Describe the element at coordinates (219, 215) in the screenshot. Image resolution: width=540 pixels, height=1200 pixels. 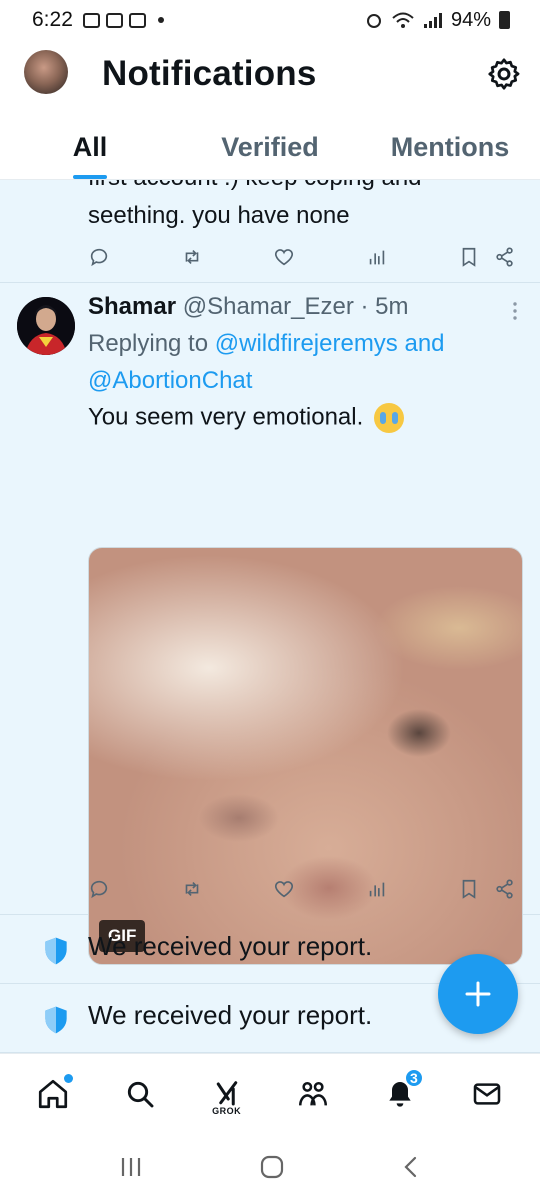
I see `post-text-line: seething. you have none` at that location.